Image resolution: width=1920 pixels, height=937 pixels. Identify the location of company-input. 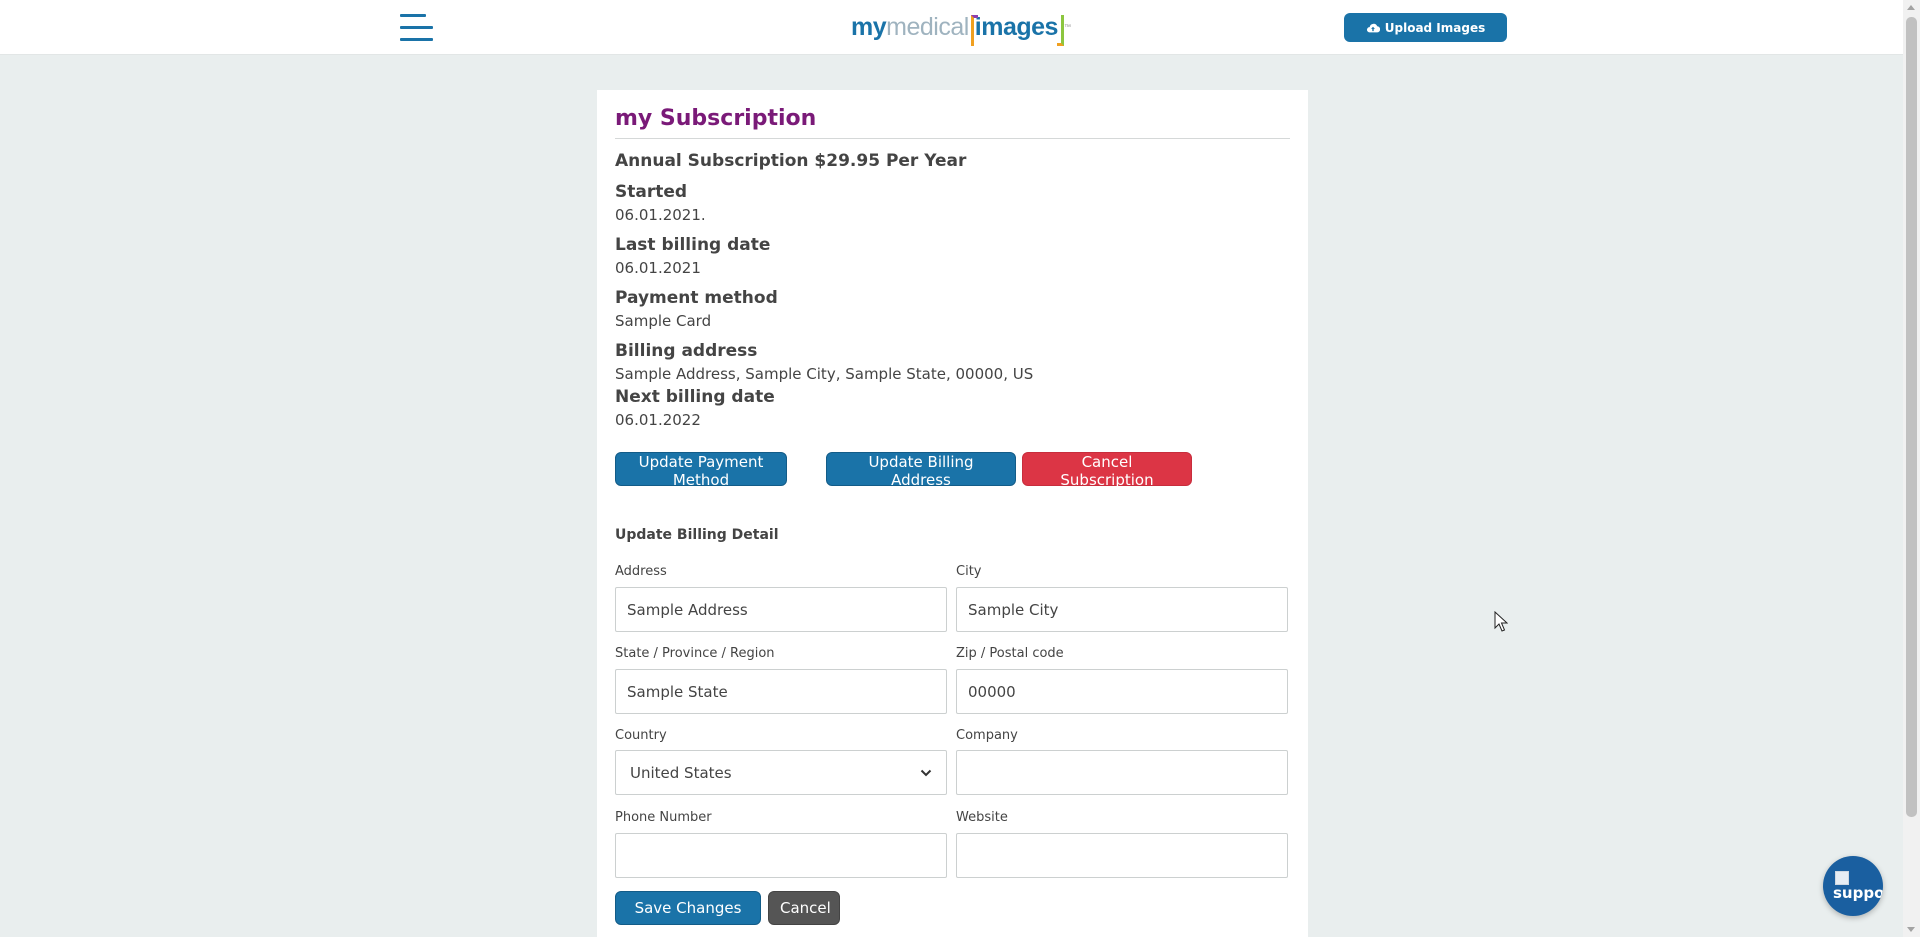
(1122, 772).